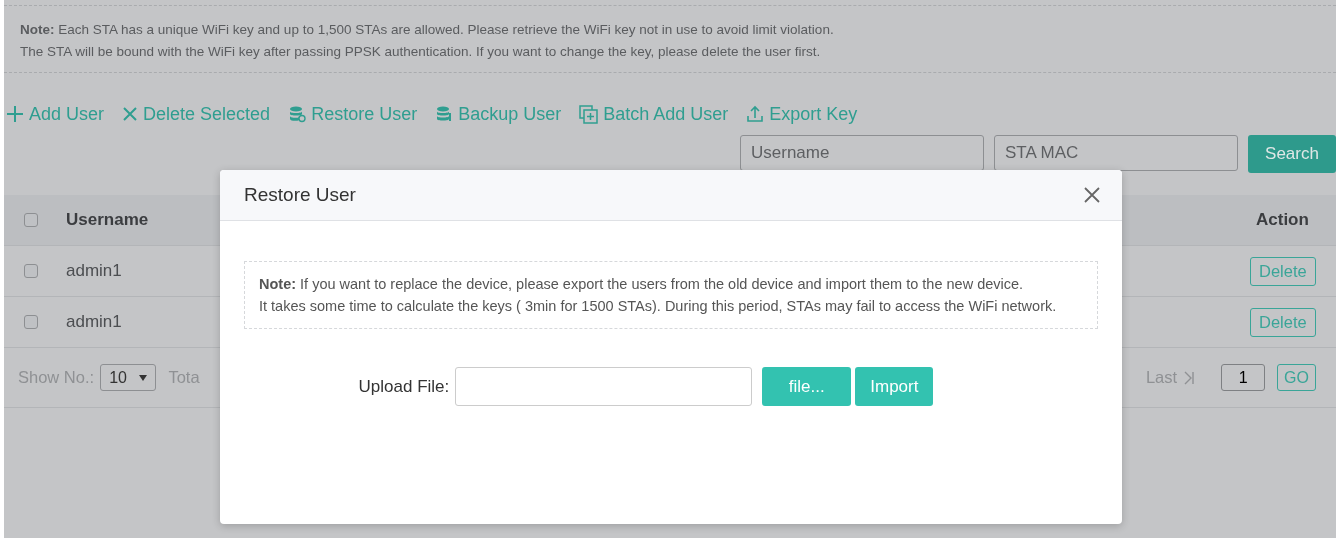 The image size is (1336, 538). I want to click on page-size-select: 10, so click(128, 377).